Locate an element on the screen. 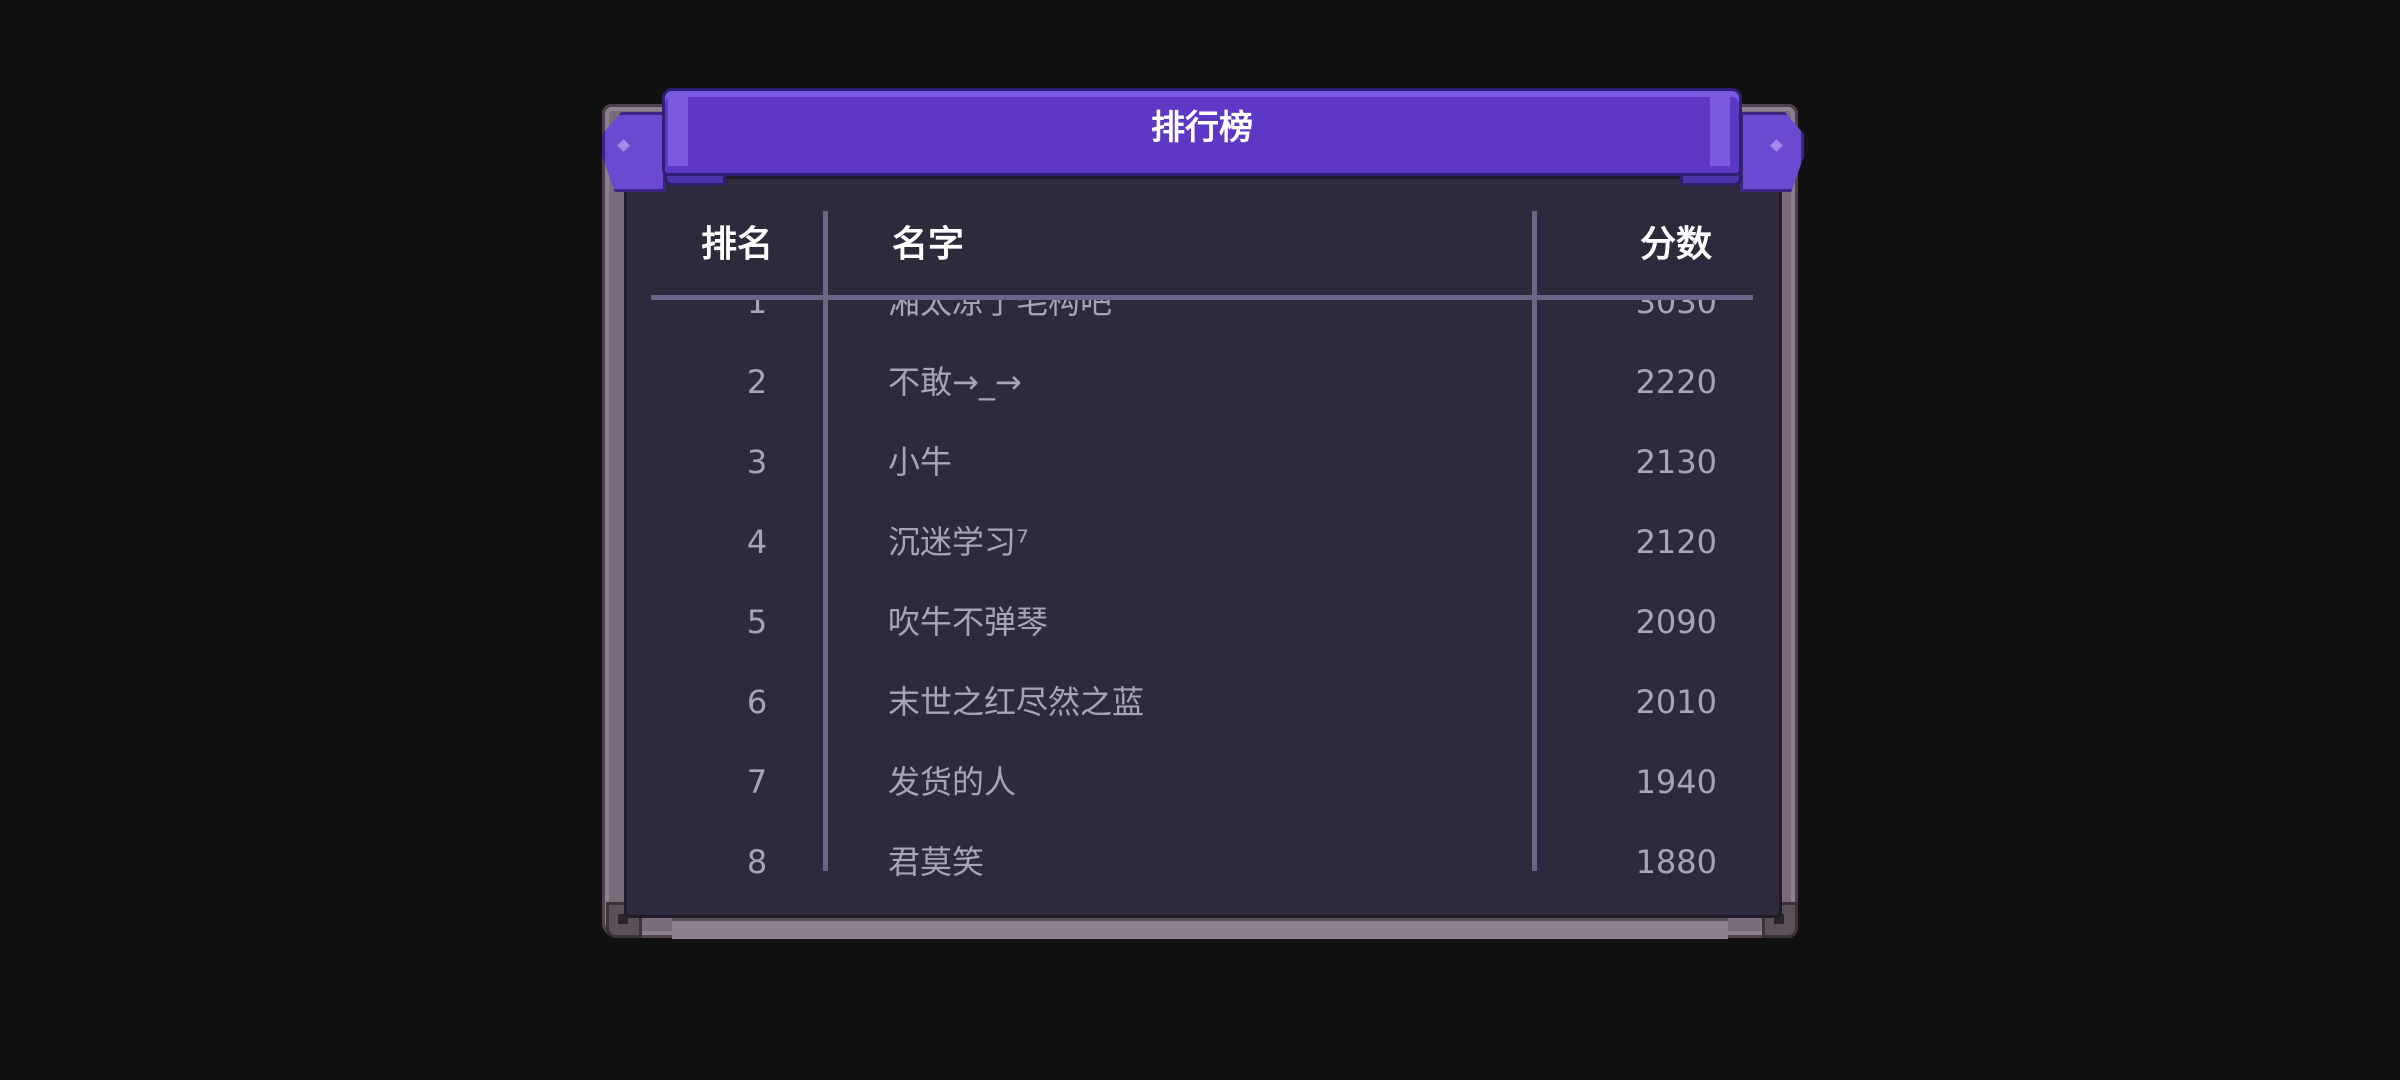 Image resolution: width=2400 pixels, height=1080 pixels. leaderboard-row: 2 不敢→_→ 2220 is located at coordinates (1203, 382).